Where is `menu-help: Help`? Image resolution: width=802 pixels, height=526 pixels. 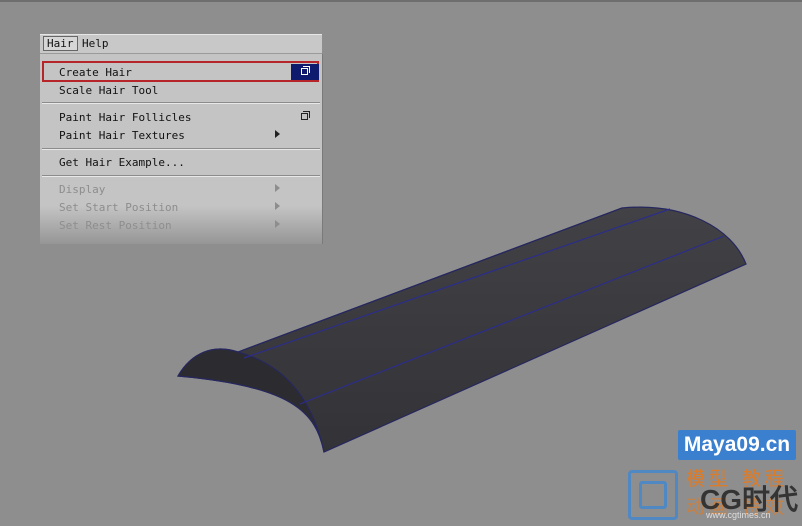
menu-help: Help is located at coordinates (95, 43).